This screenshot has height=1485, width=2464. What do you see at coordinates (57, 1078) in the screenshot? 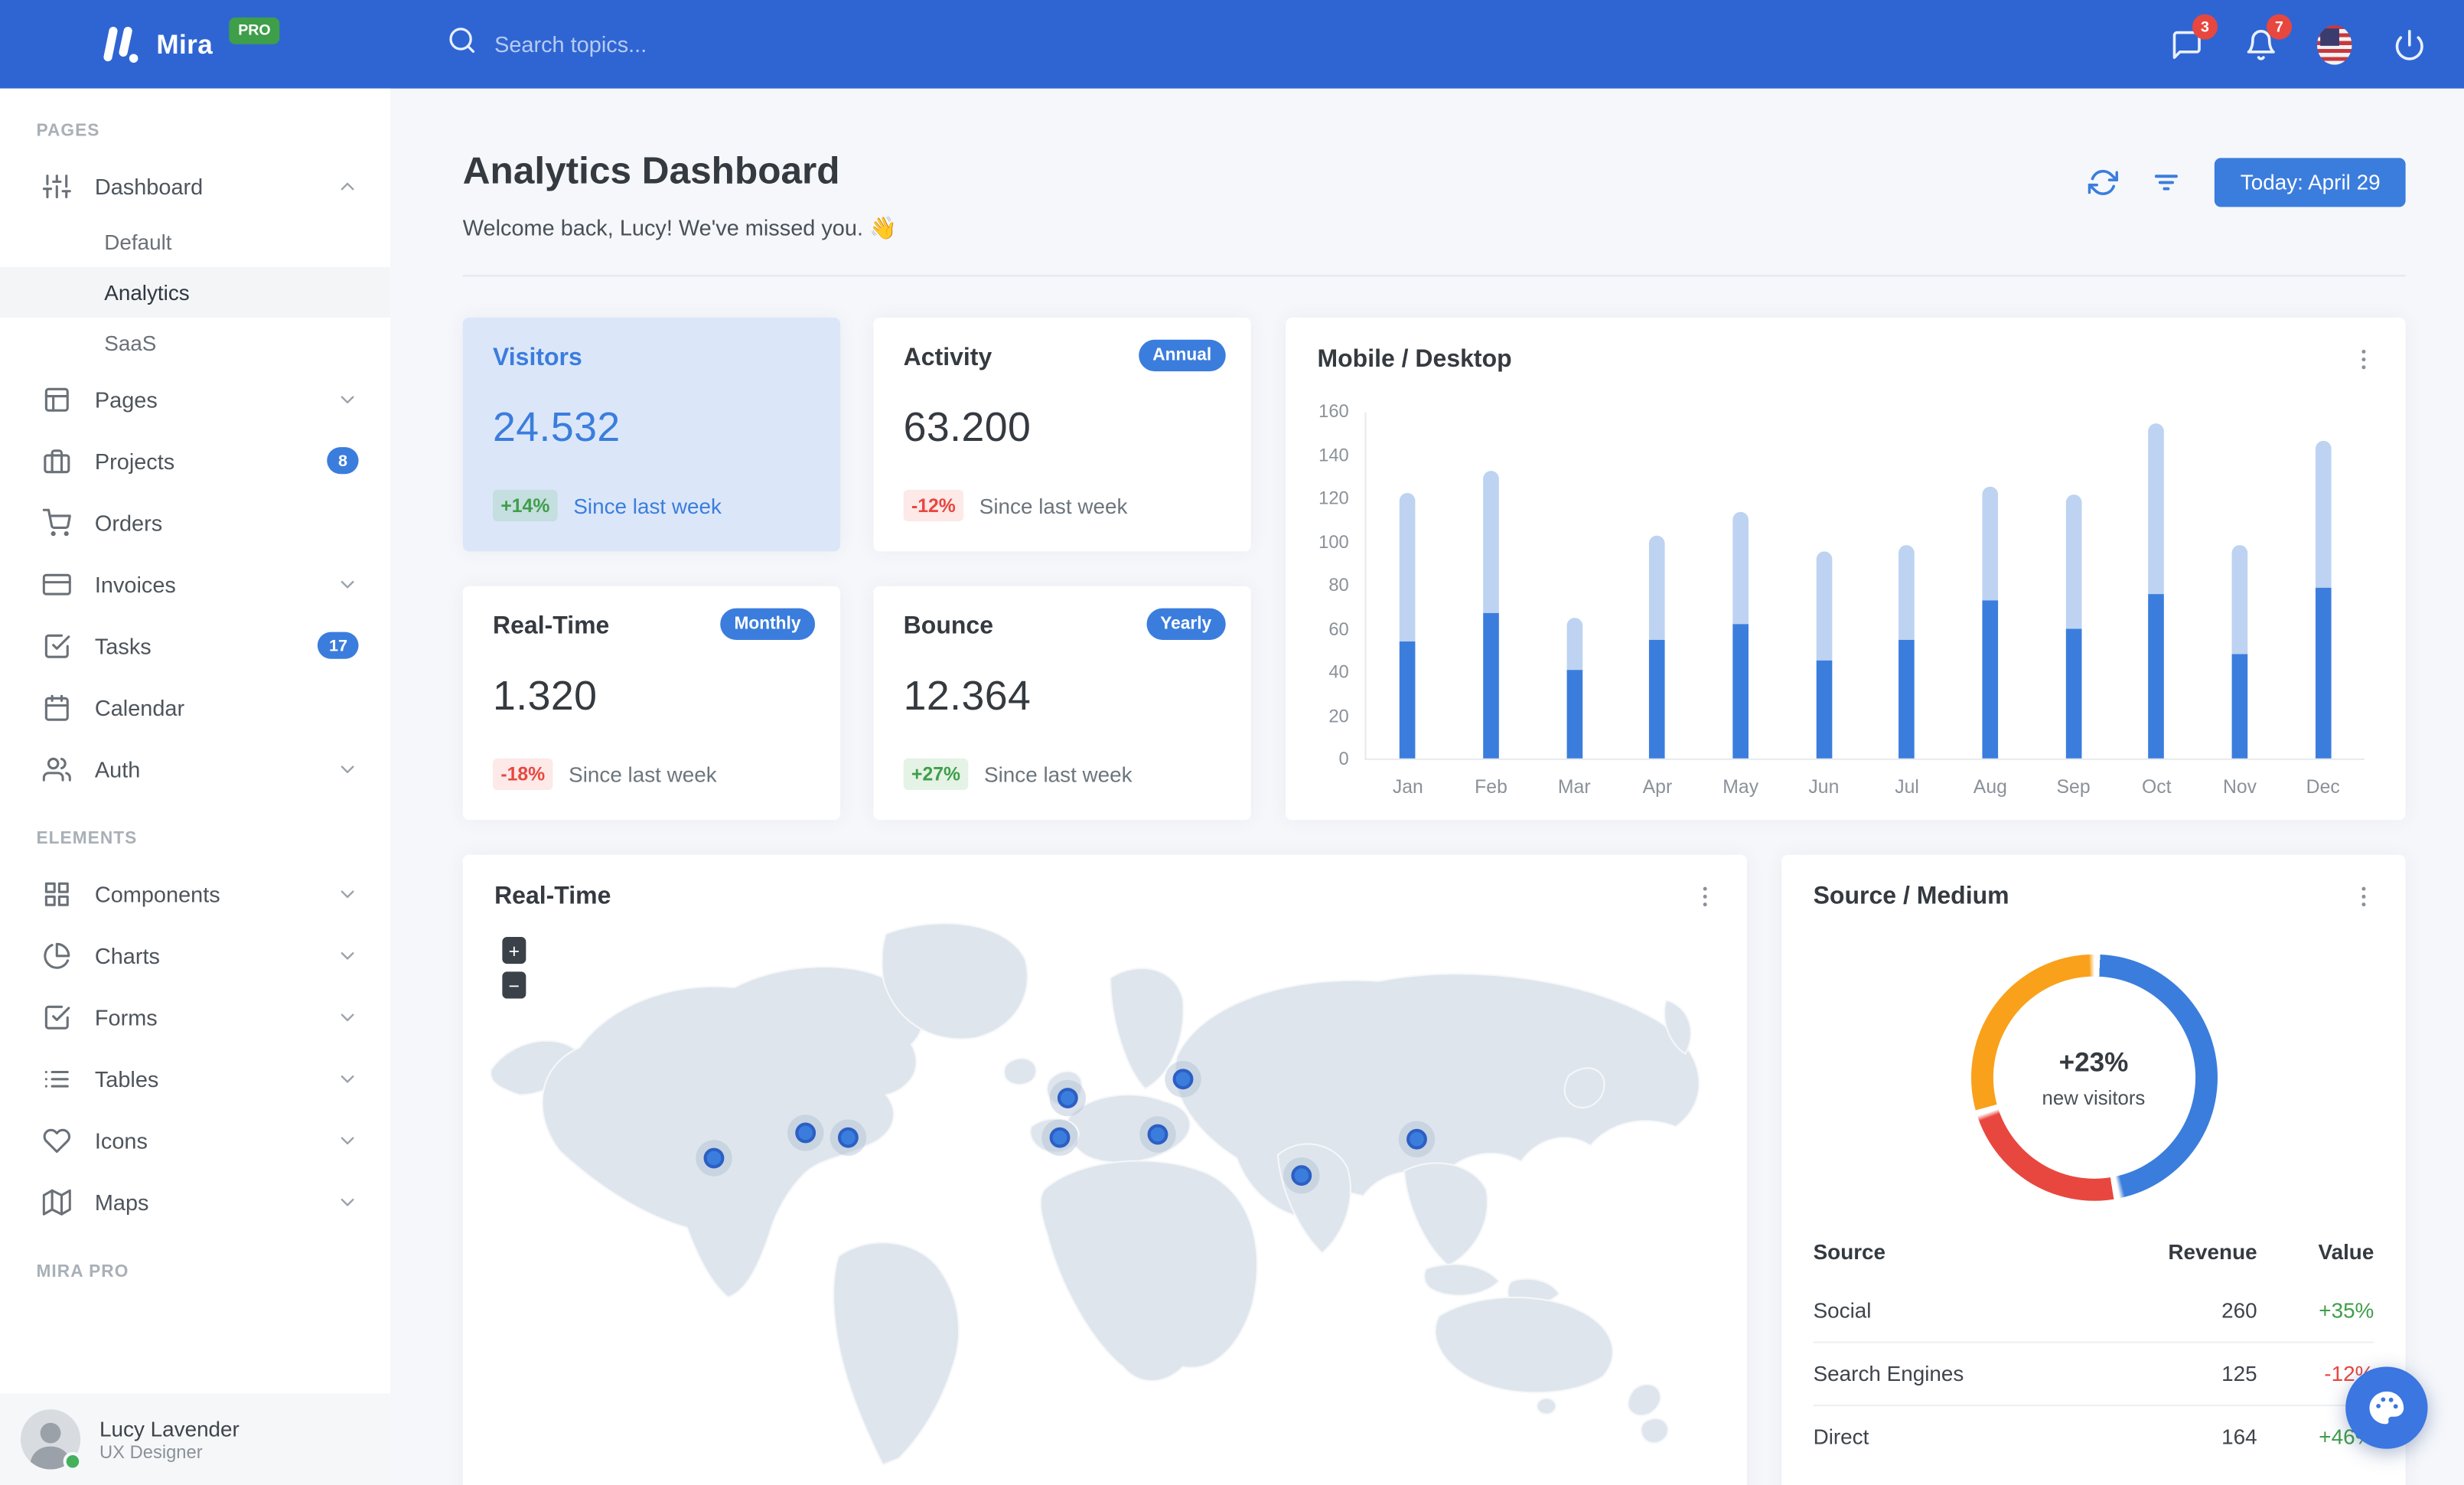
I see `list-icon` at bounding box center [57, 1078].